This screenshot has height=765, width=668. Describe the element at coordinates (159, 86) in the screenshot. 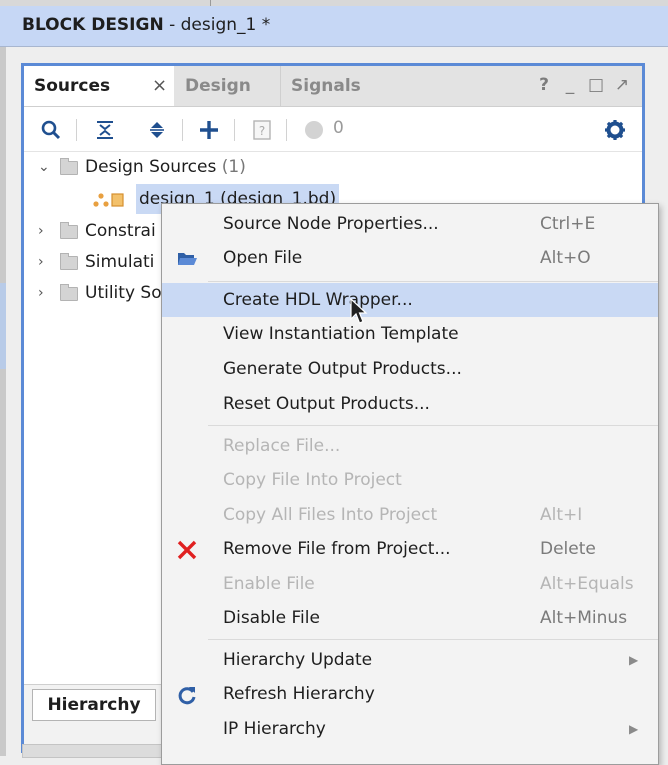

I see `close-tab-icon: ×` at that location.